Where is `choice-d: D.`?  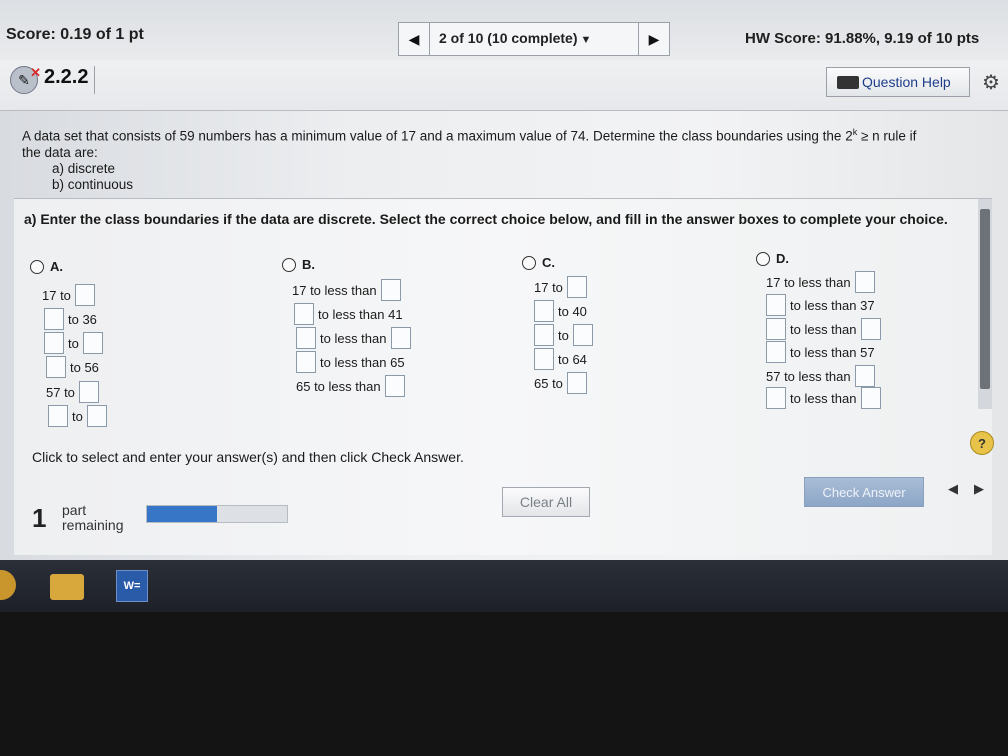 choice-d: D. is located at coordinates (772, 258).